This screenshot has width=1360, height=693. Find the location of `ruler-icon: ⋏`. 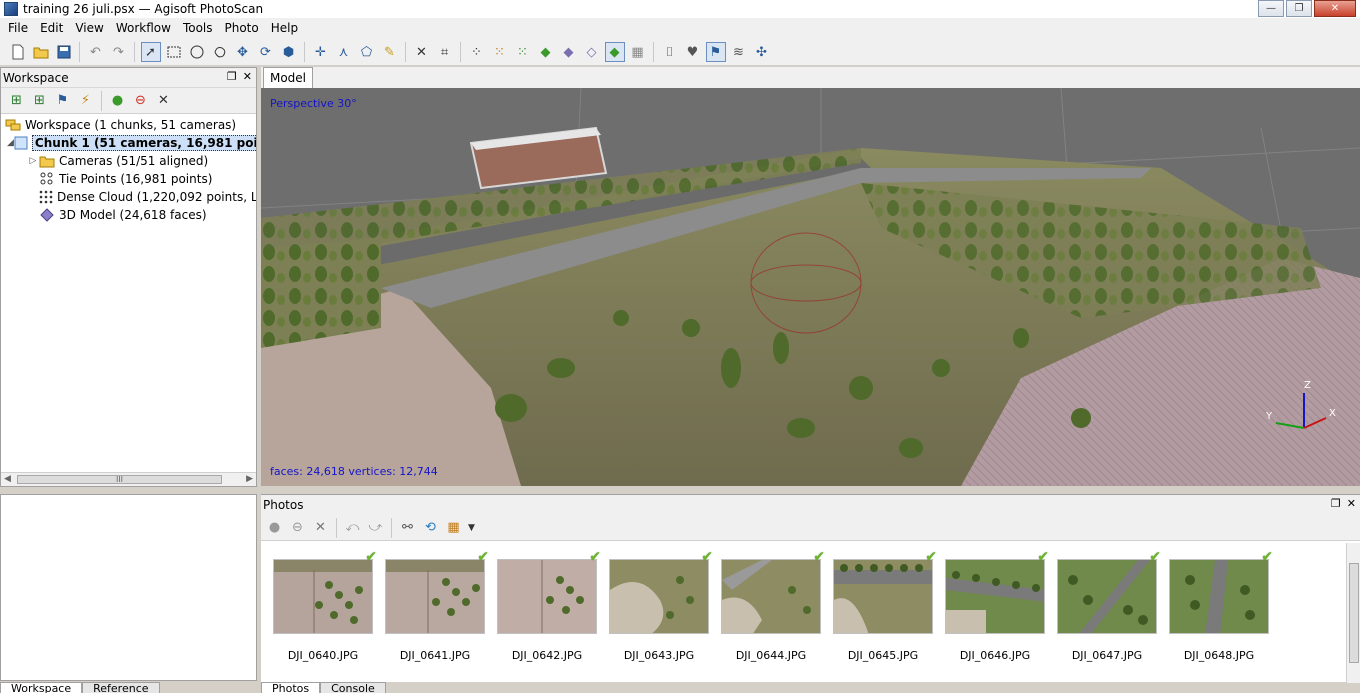

ruler-icon: ⋏ is located at coordinates (344, 52).